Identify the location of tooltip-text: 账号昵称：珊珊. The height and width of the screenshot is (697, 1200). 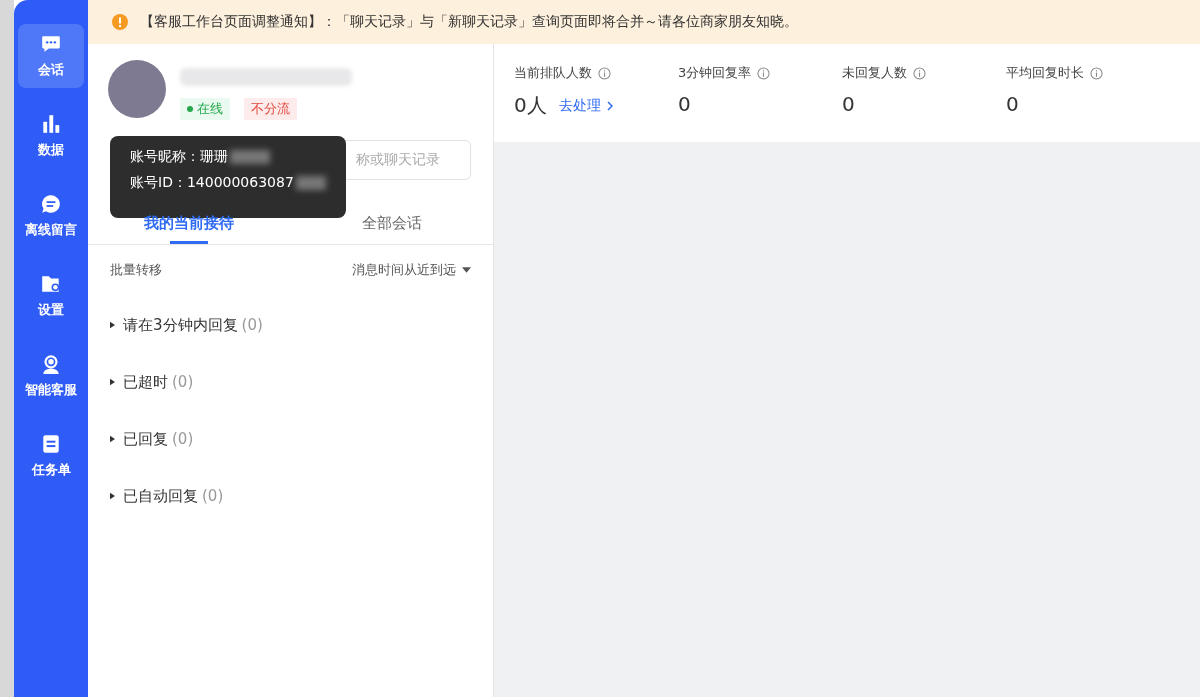
(179, 157).